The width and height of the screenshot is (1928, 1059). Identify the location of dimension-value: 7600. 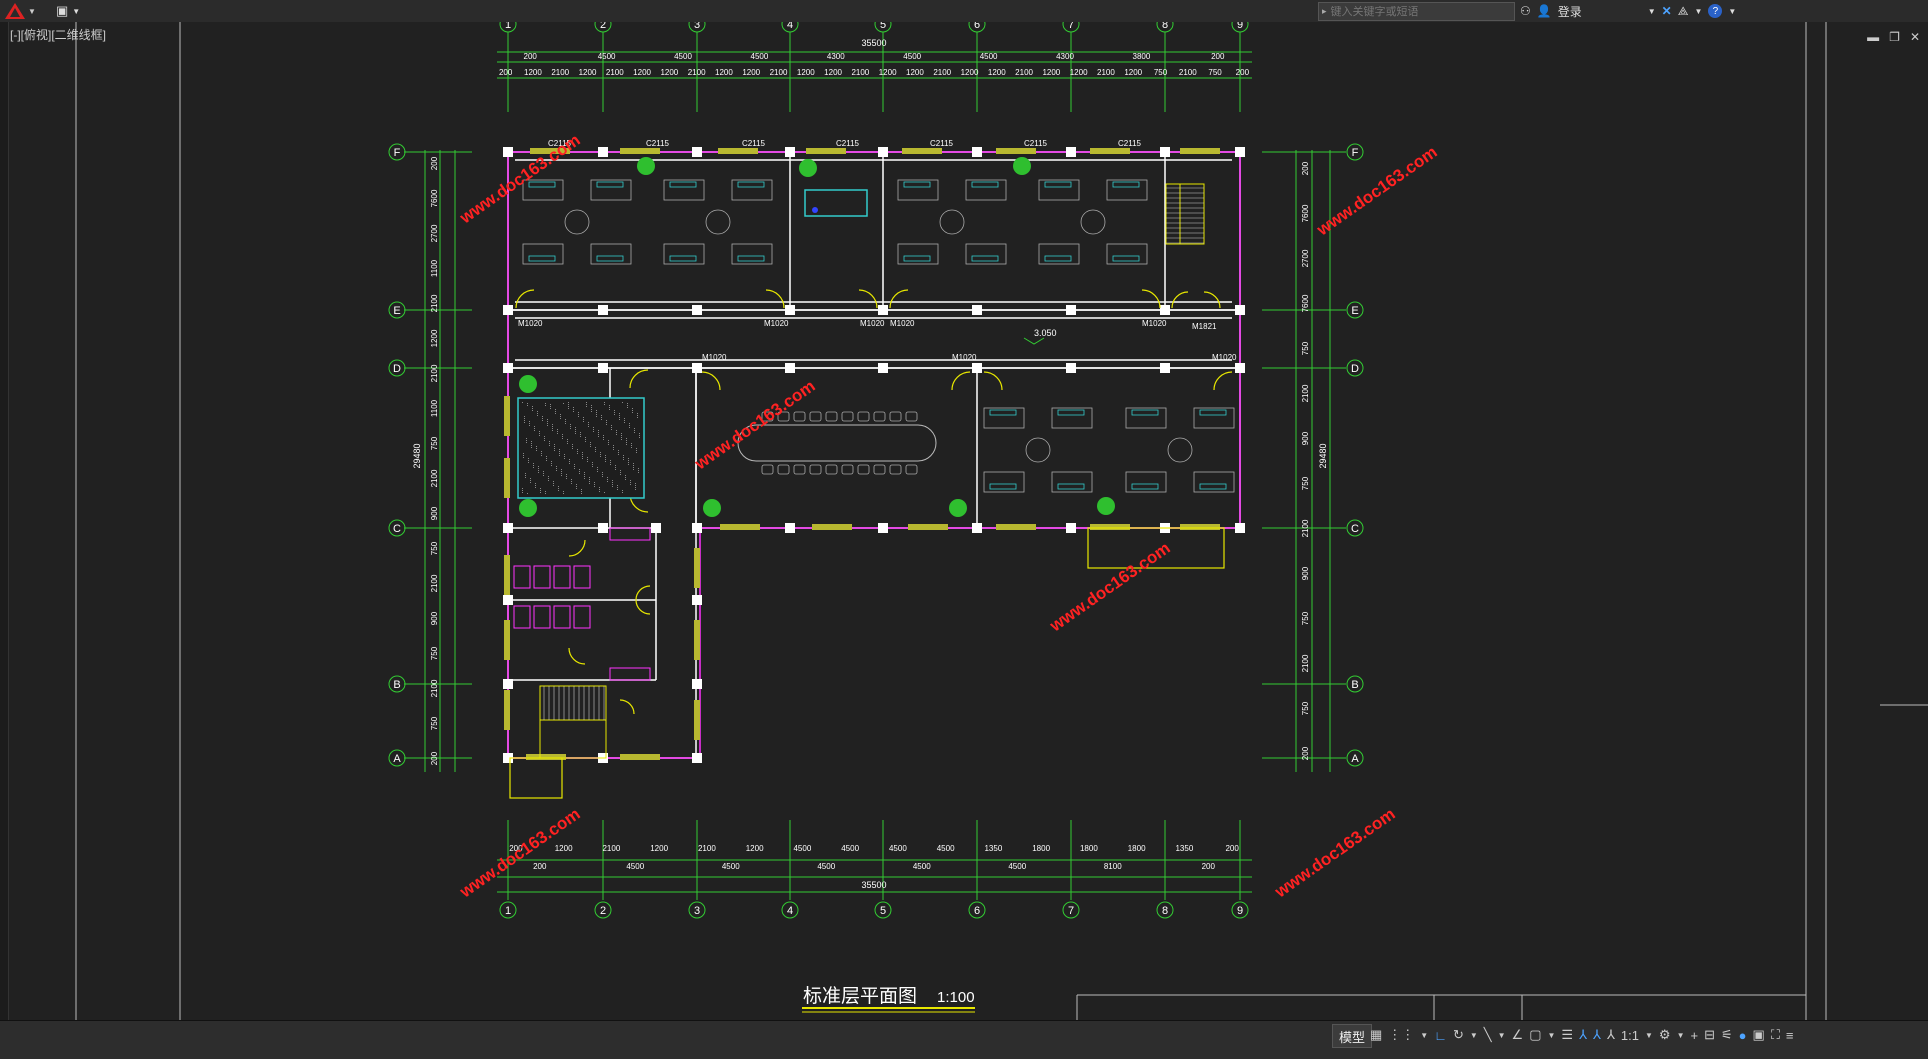
(434, 198).